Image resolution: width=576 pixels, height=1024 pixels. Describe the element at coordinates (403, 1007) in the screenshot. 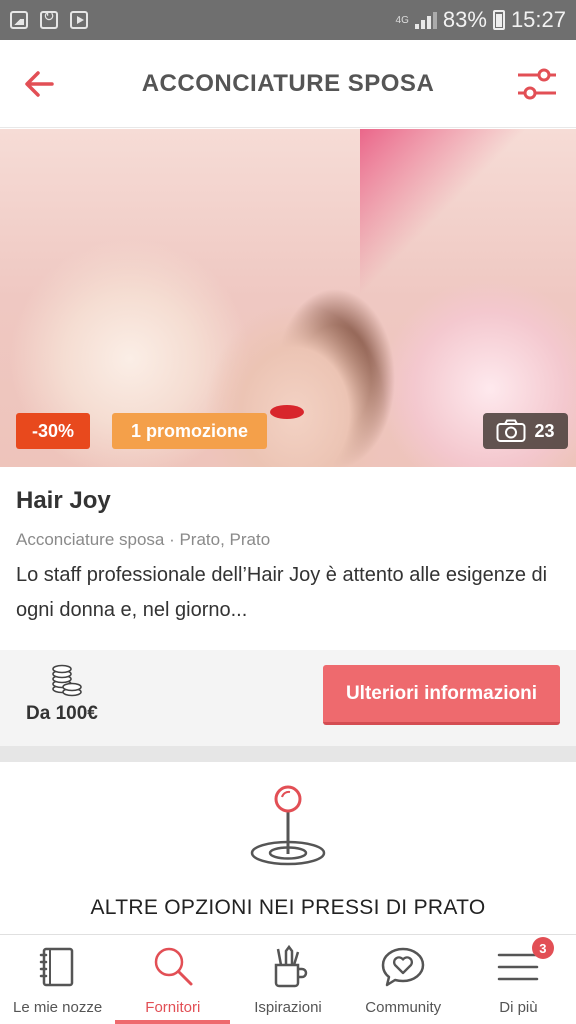

I see `nav-label: Community` at that location.